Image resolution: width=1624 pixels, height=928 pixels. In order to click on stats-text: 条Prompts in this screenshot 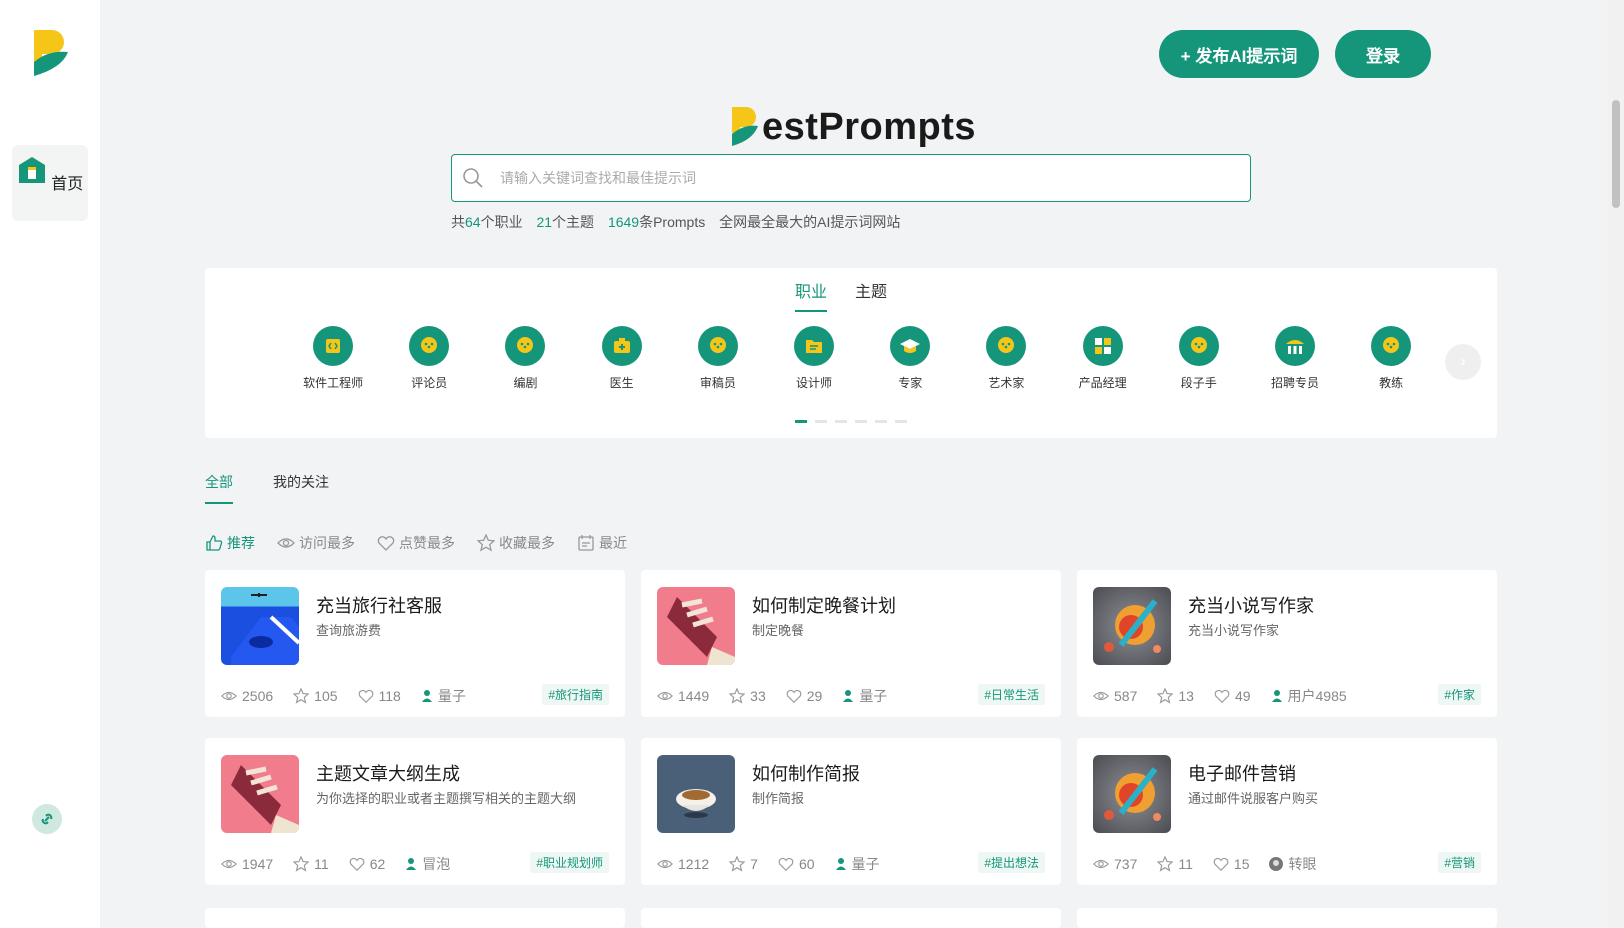, I will do `click(672, 222)`.